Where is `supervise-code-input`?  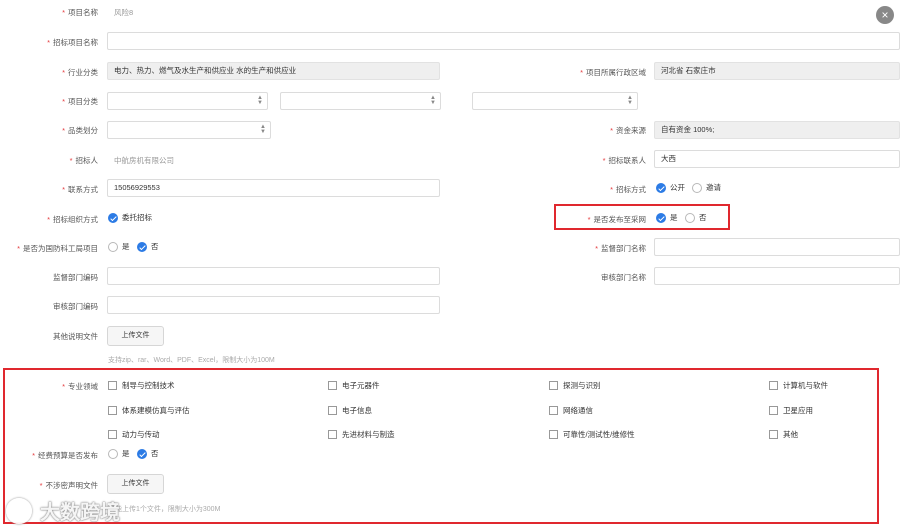 supervise-code-input is located at coordinates (273, 276).